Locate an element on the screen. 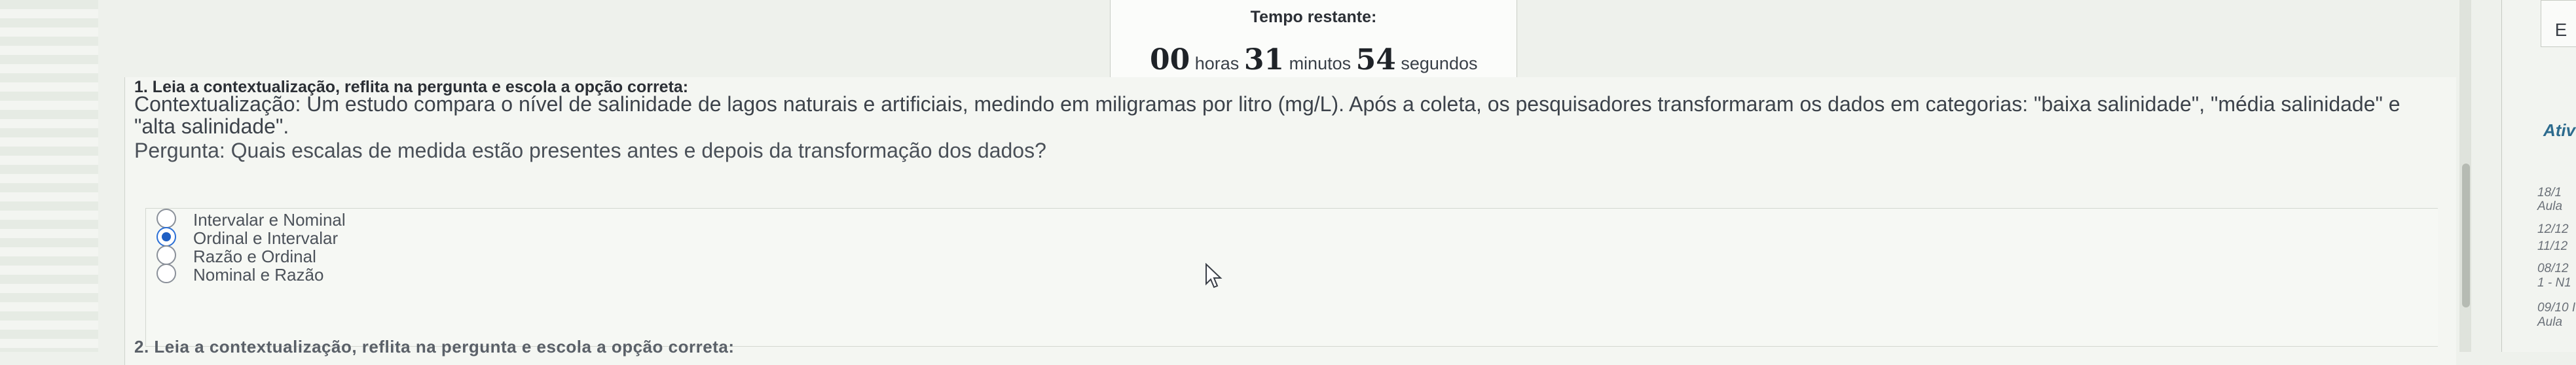  side-item-date: 11/12 is located at coordinates (2552, 246).